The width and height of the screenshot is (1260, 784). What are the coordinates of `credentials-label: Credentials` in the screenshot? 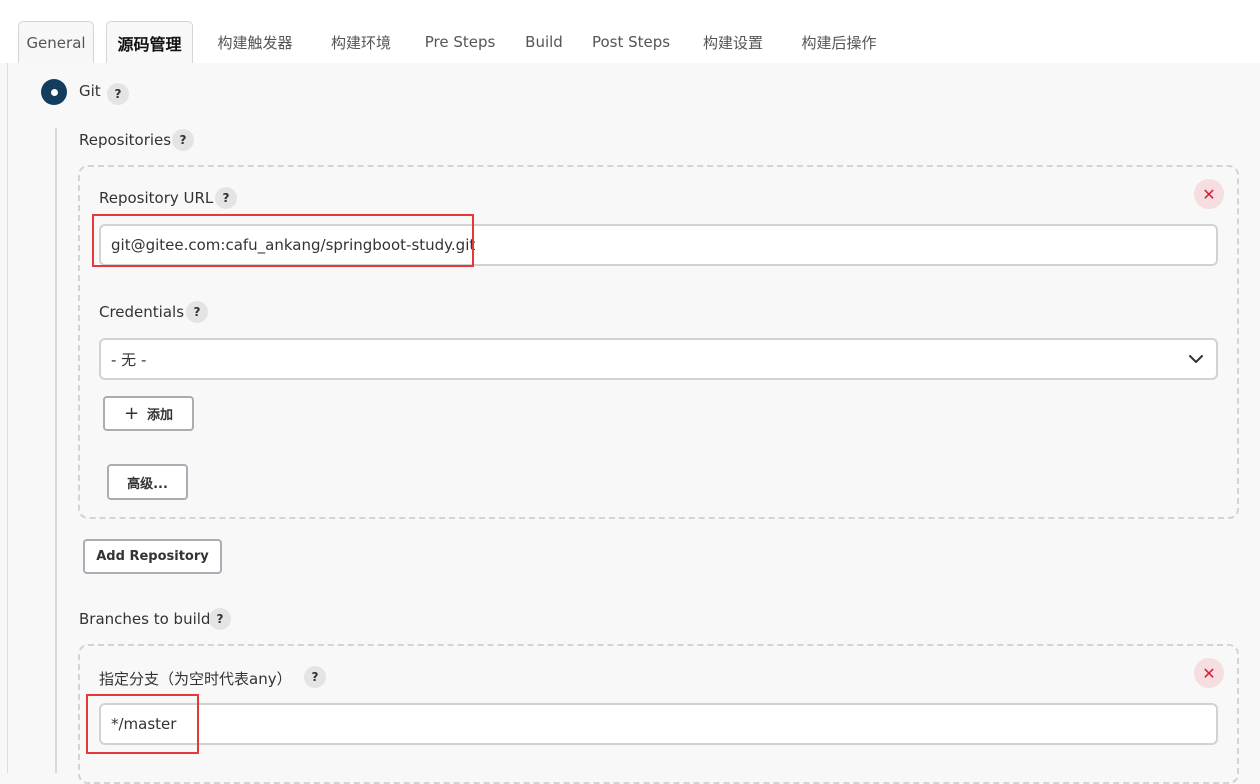 It's located at (142, 312).